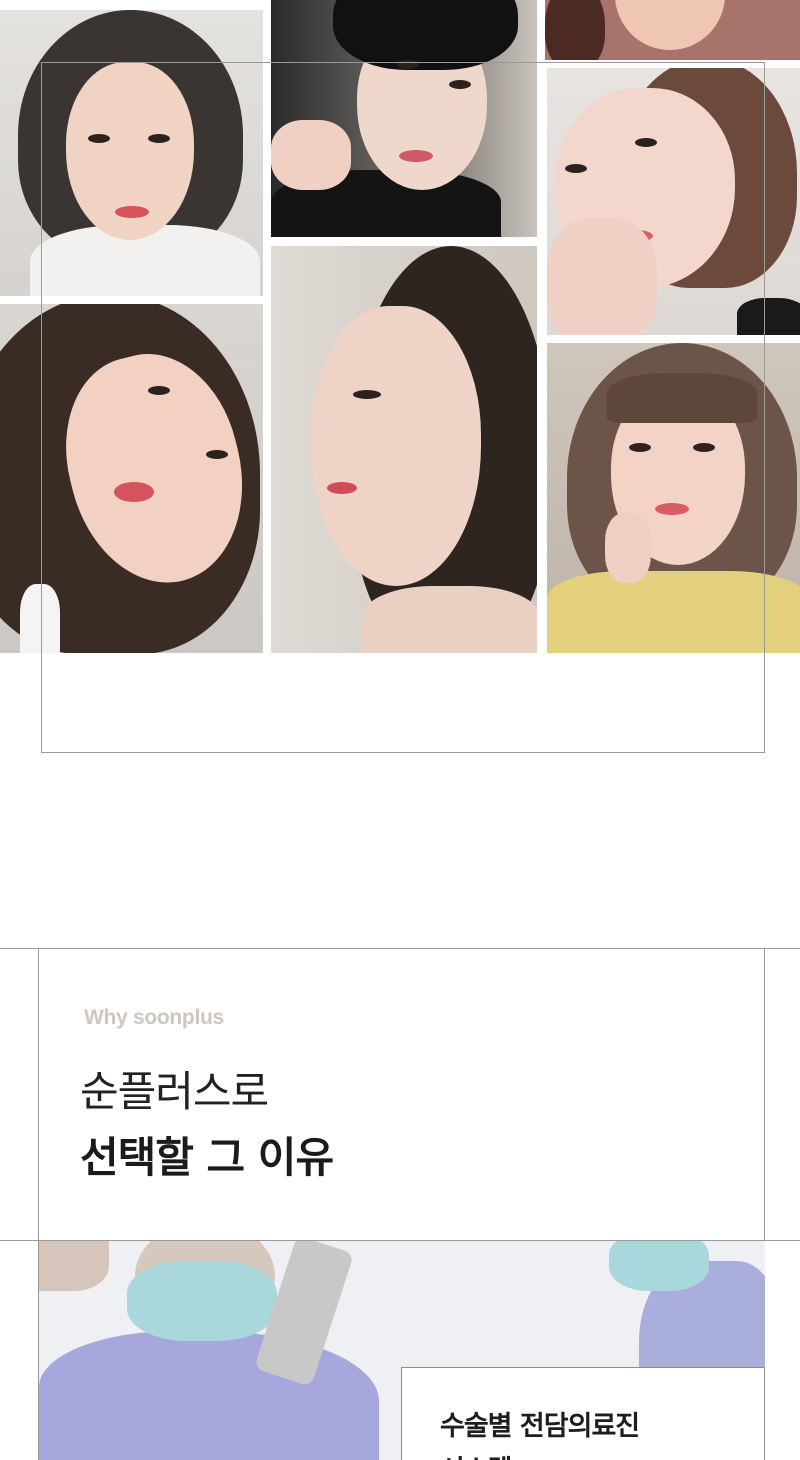  I want to click on section-heading-line2: 선택할 그 이유, so click(207, 1157).